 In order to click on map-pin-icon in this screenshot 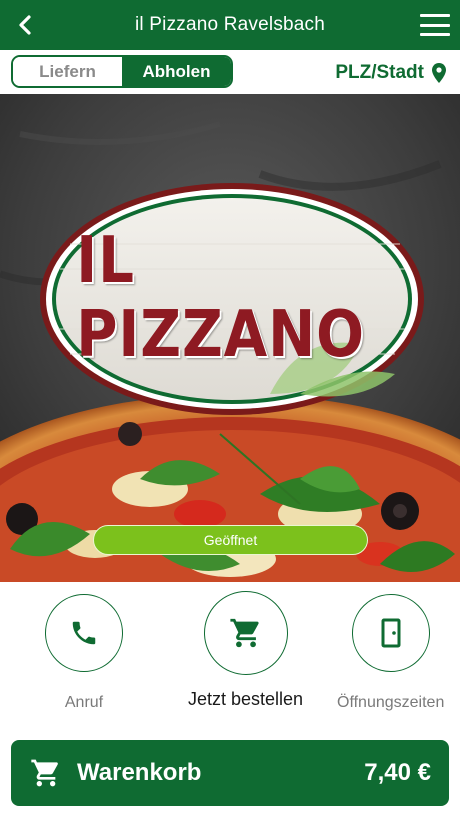, I will do `click(439, 73)`.